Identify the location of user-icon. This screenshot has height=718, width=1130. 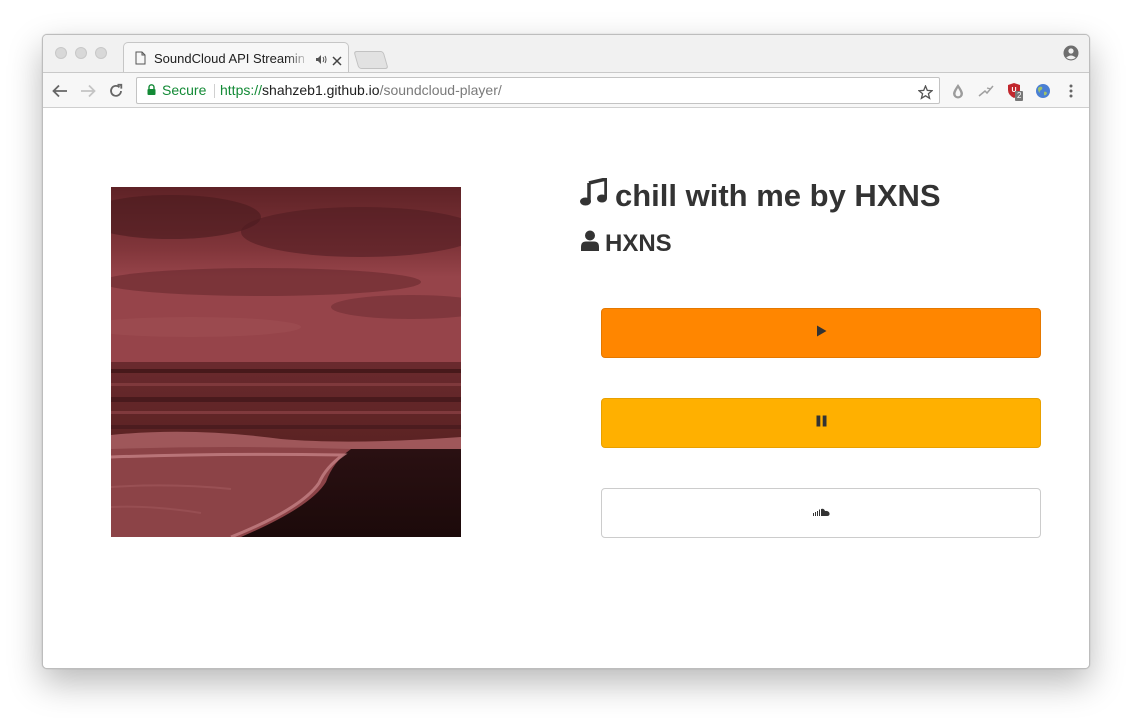
(590, 244).